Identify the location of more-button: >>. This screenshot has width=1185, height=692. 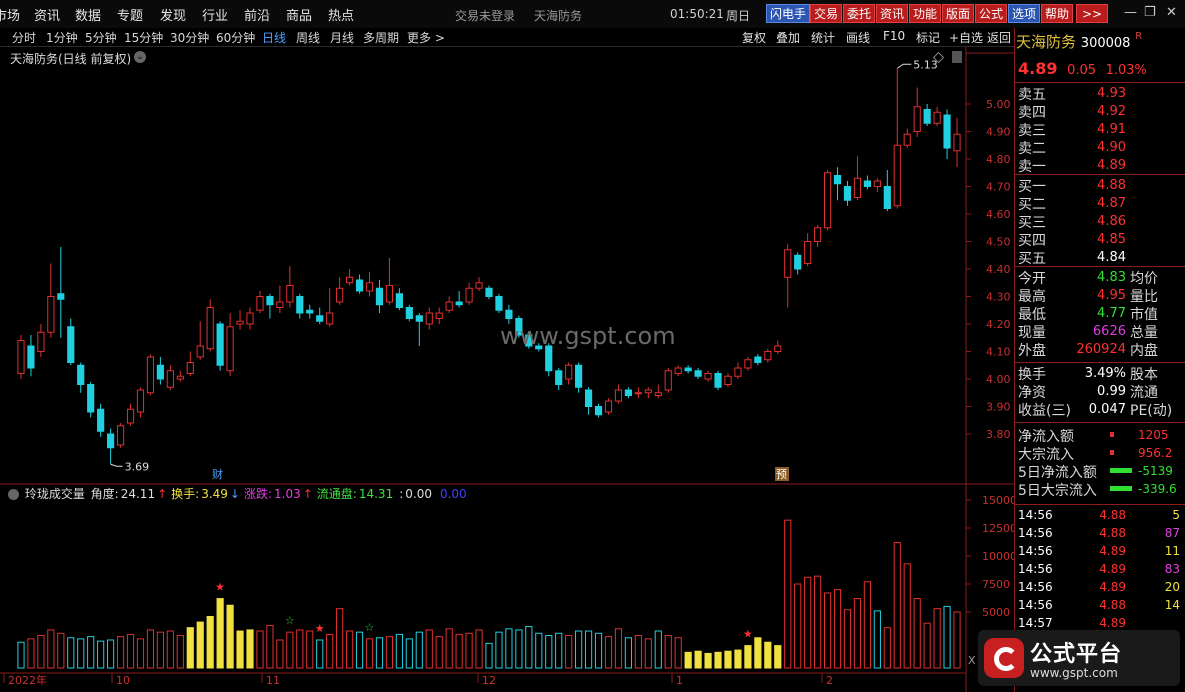
(1092, 13).